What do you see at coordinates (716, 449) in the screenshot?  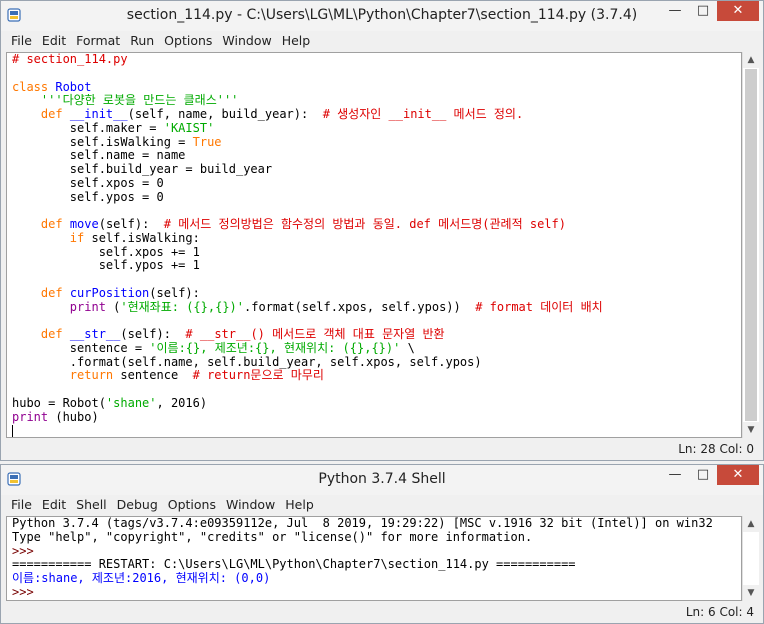 I see `cursor-position: Ln: 28 Col: 0` at bounding box center [716, 449].